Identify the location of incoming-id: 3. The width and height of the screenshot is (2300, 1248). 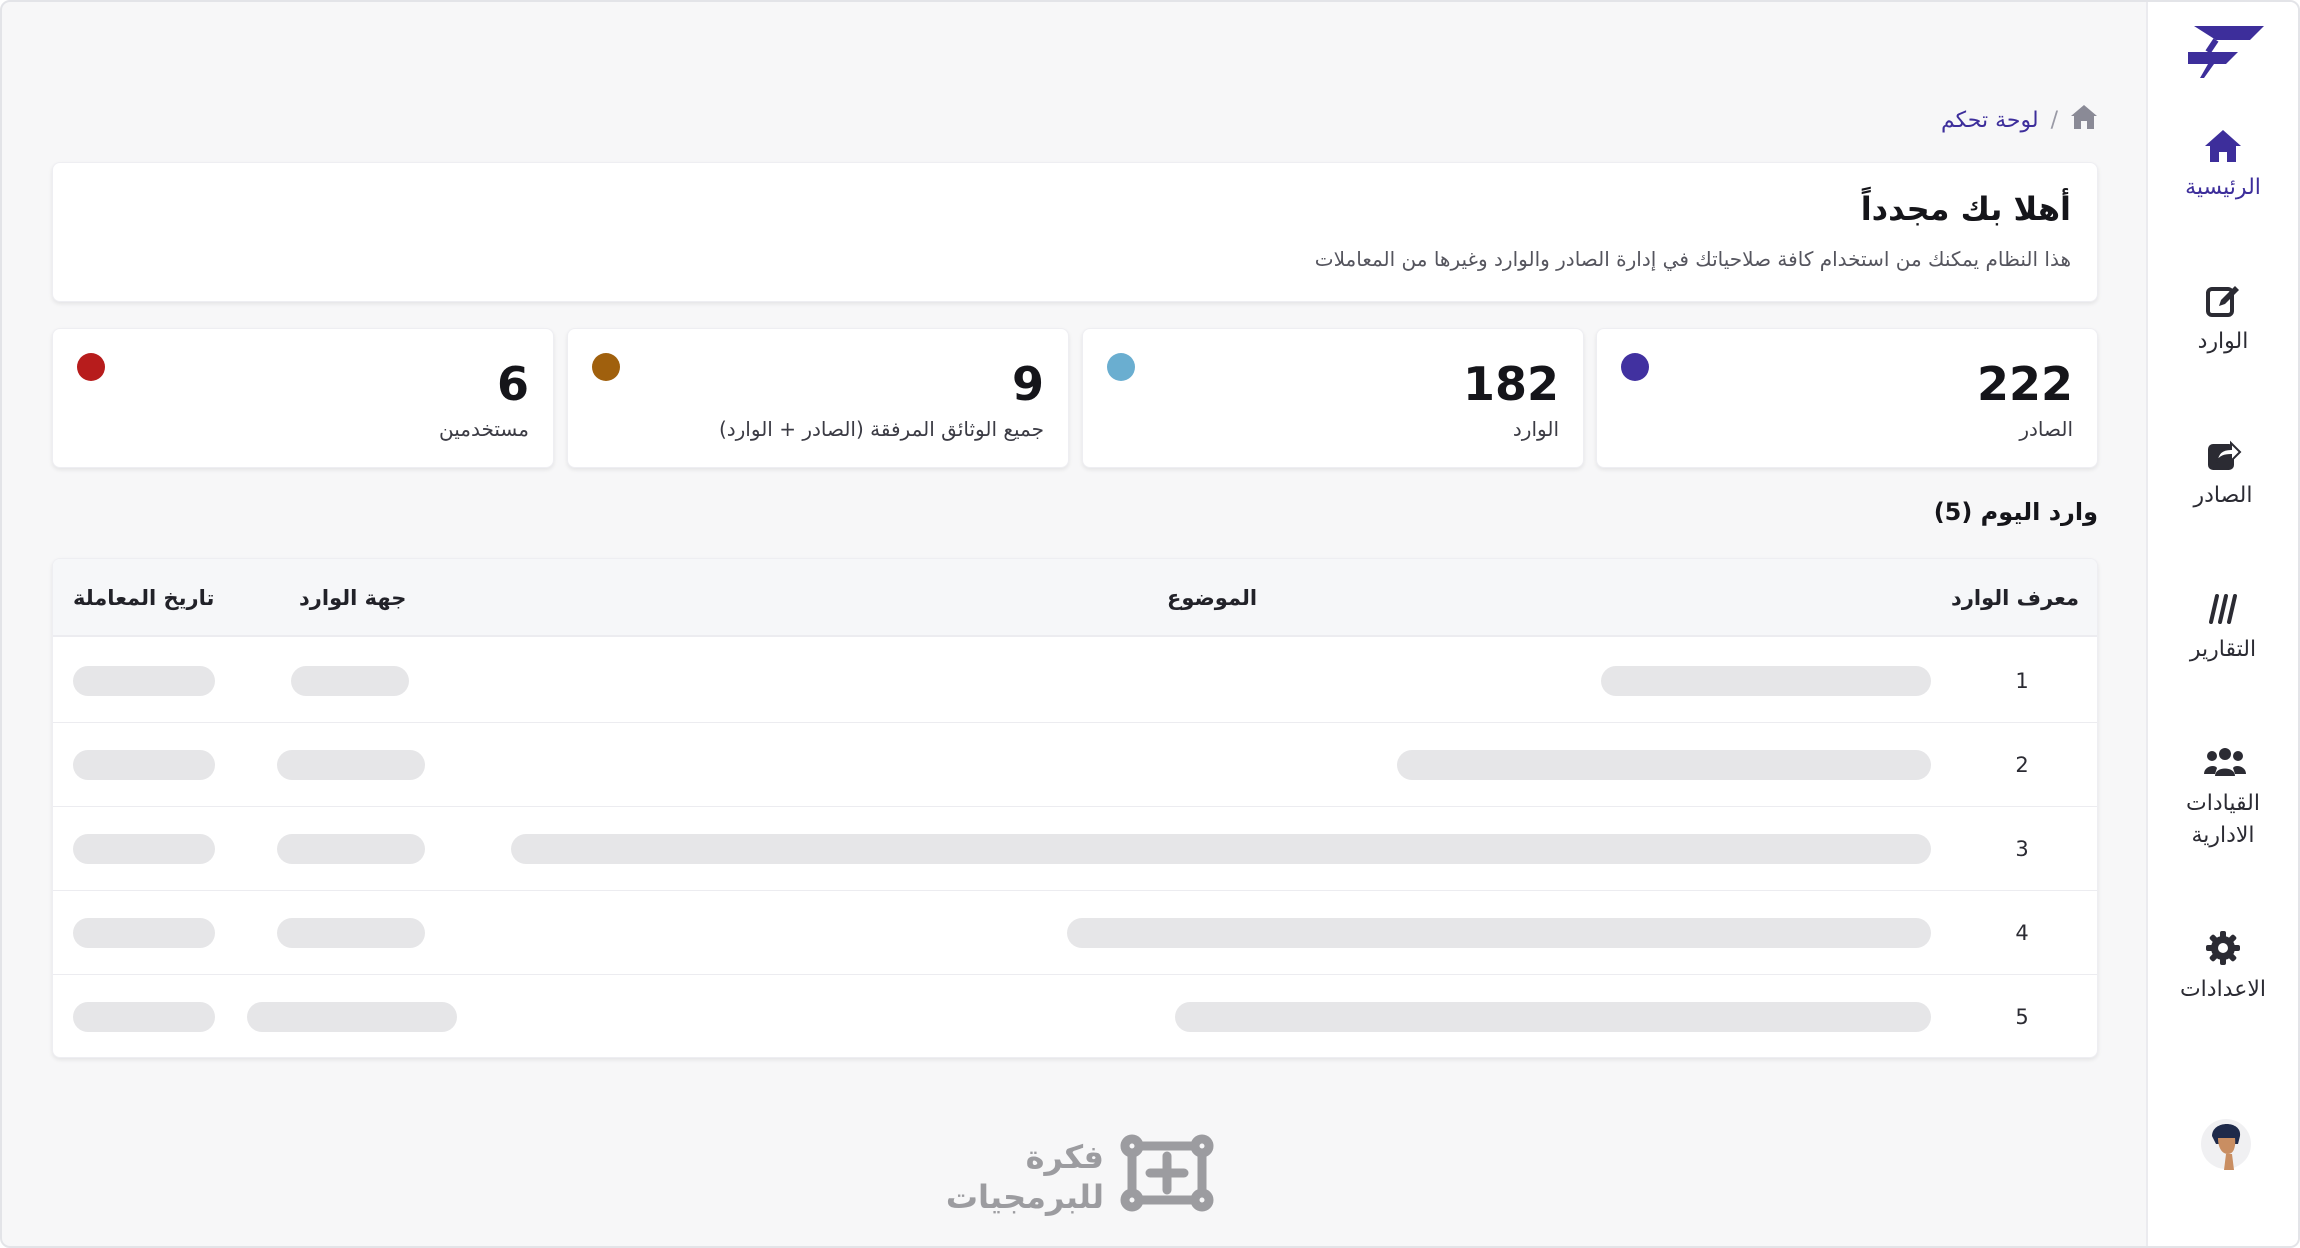
(2022, 849).